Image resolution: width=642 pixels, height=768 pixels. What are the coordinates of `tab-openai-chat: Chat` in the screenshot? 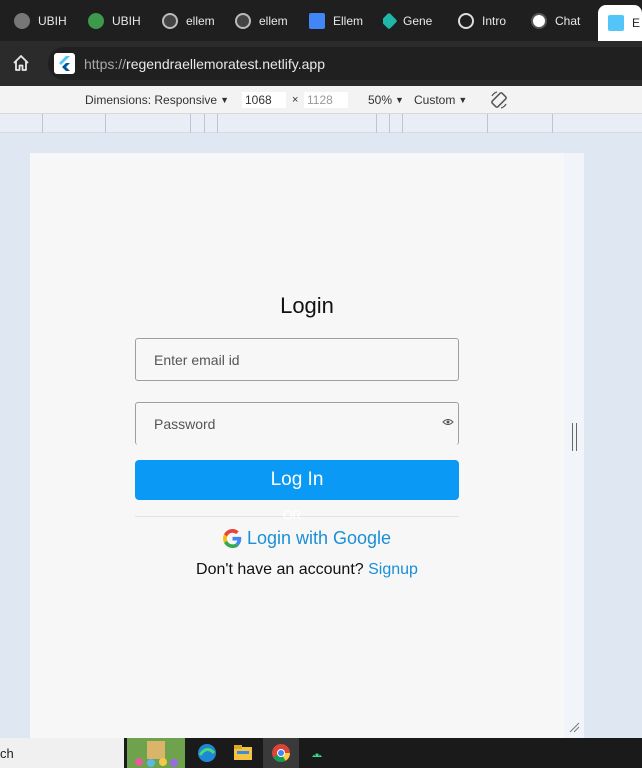 It's located at (559, 21).